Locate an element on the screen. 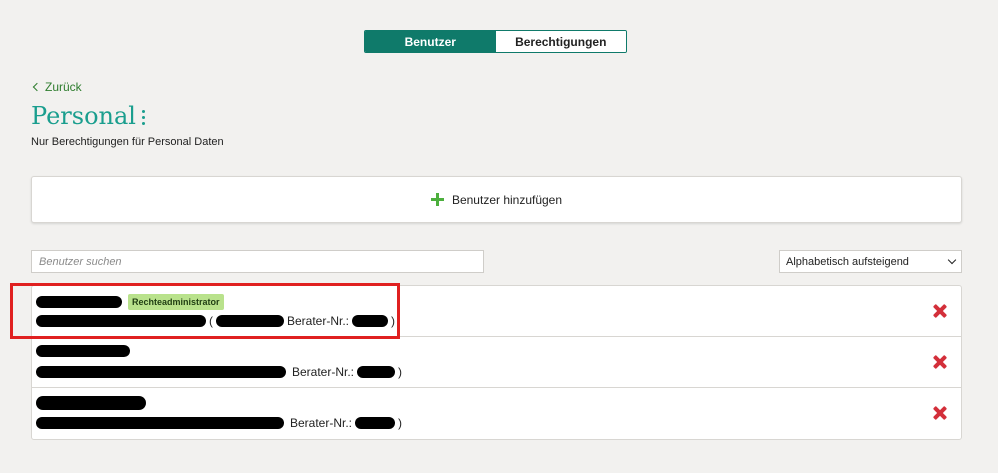 This screenshot has height=473, width=998. sort-select: Alphabetisch aufsteigend is located at coordinates (870, 261).